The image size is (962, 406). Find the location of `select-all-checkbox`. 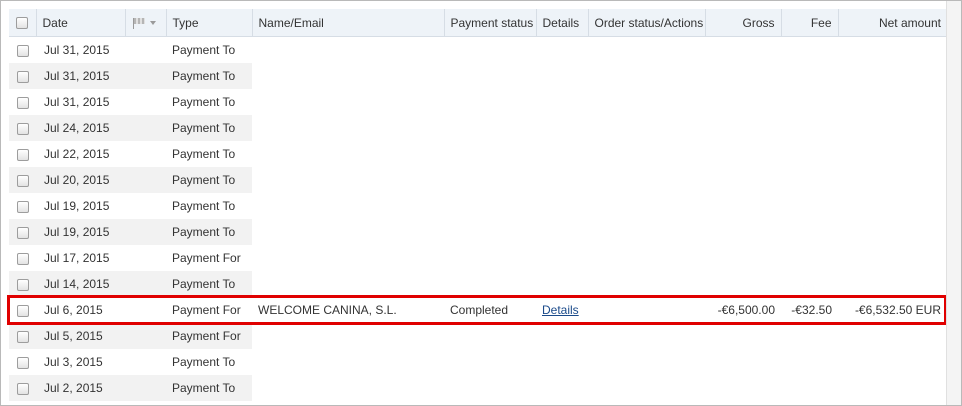

select-all-checkbox is located at coordinates (22, 23).